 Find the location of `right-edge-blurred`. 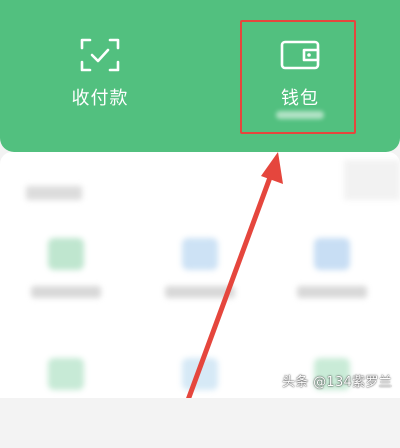

right-edge-blurred is located at coordinates (372, 180).